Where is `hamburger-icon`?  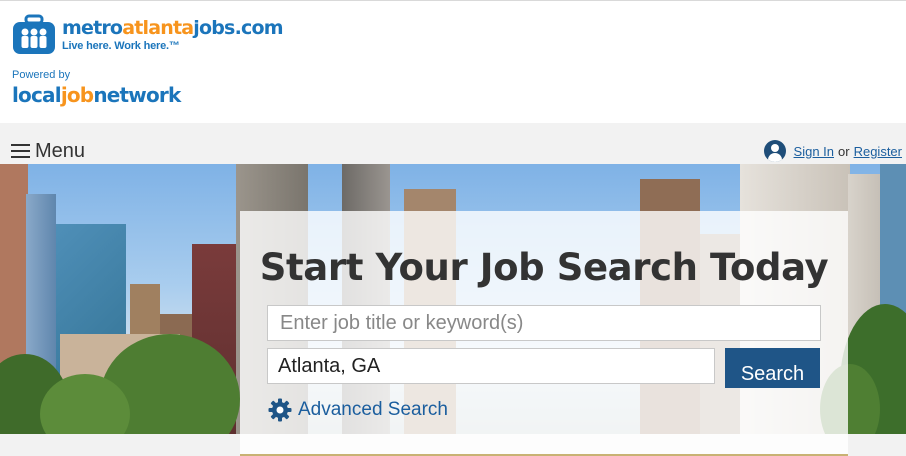 hamburger-icon is located at coordinates (20, 151).